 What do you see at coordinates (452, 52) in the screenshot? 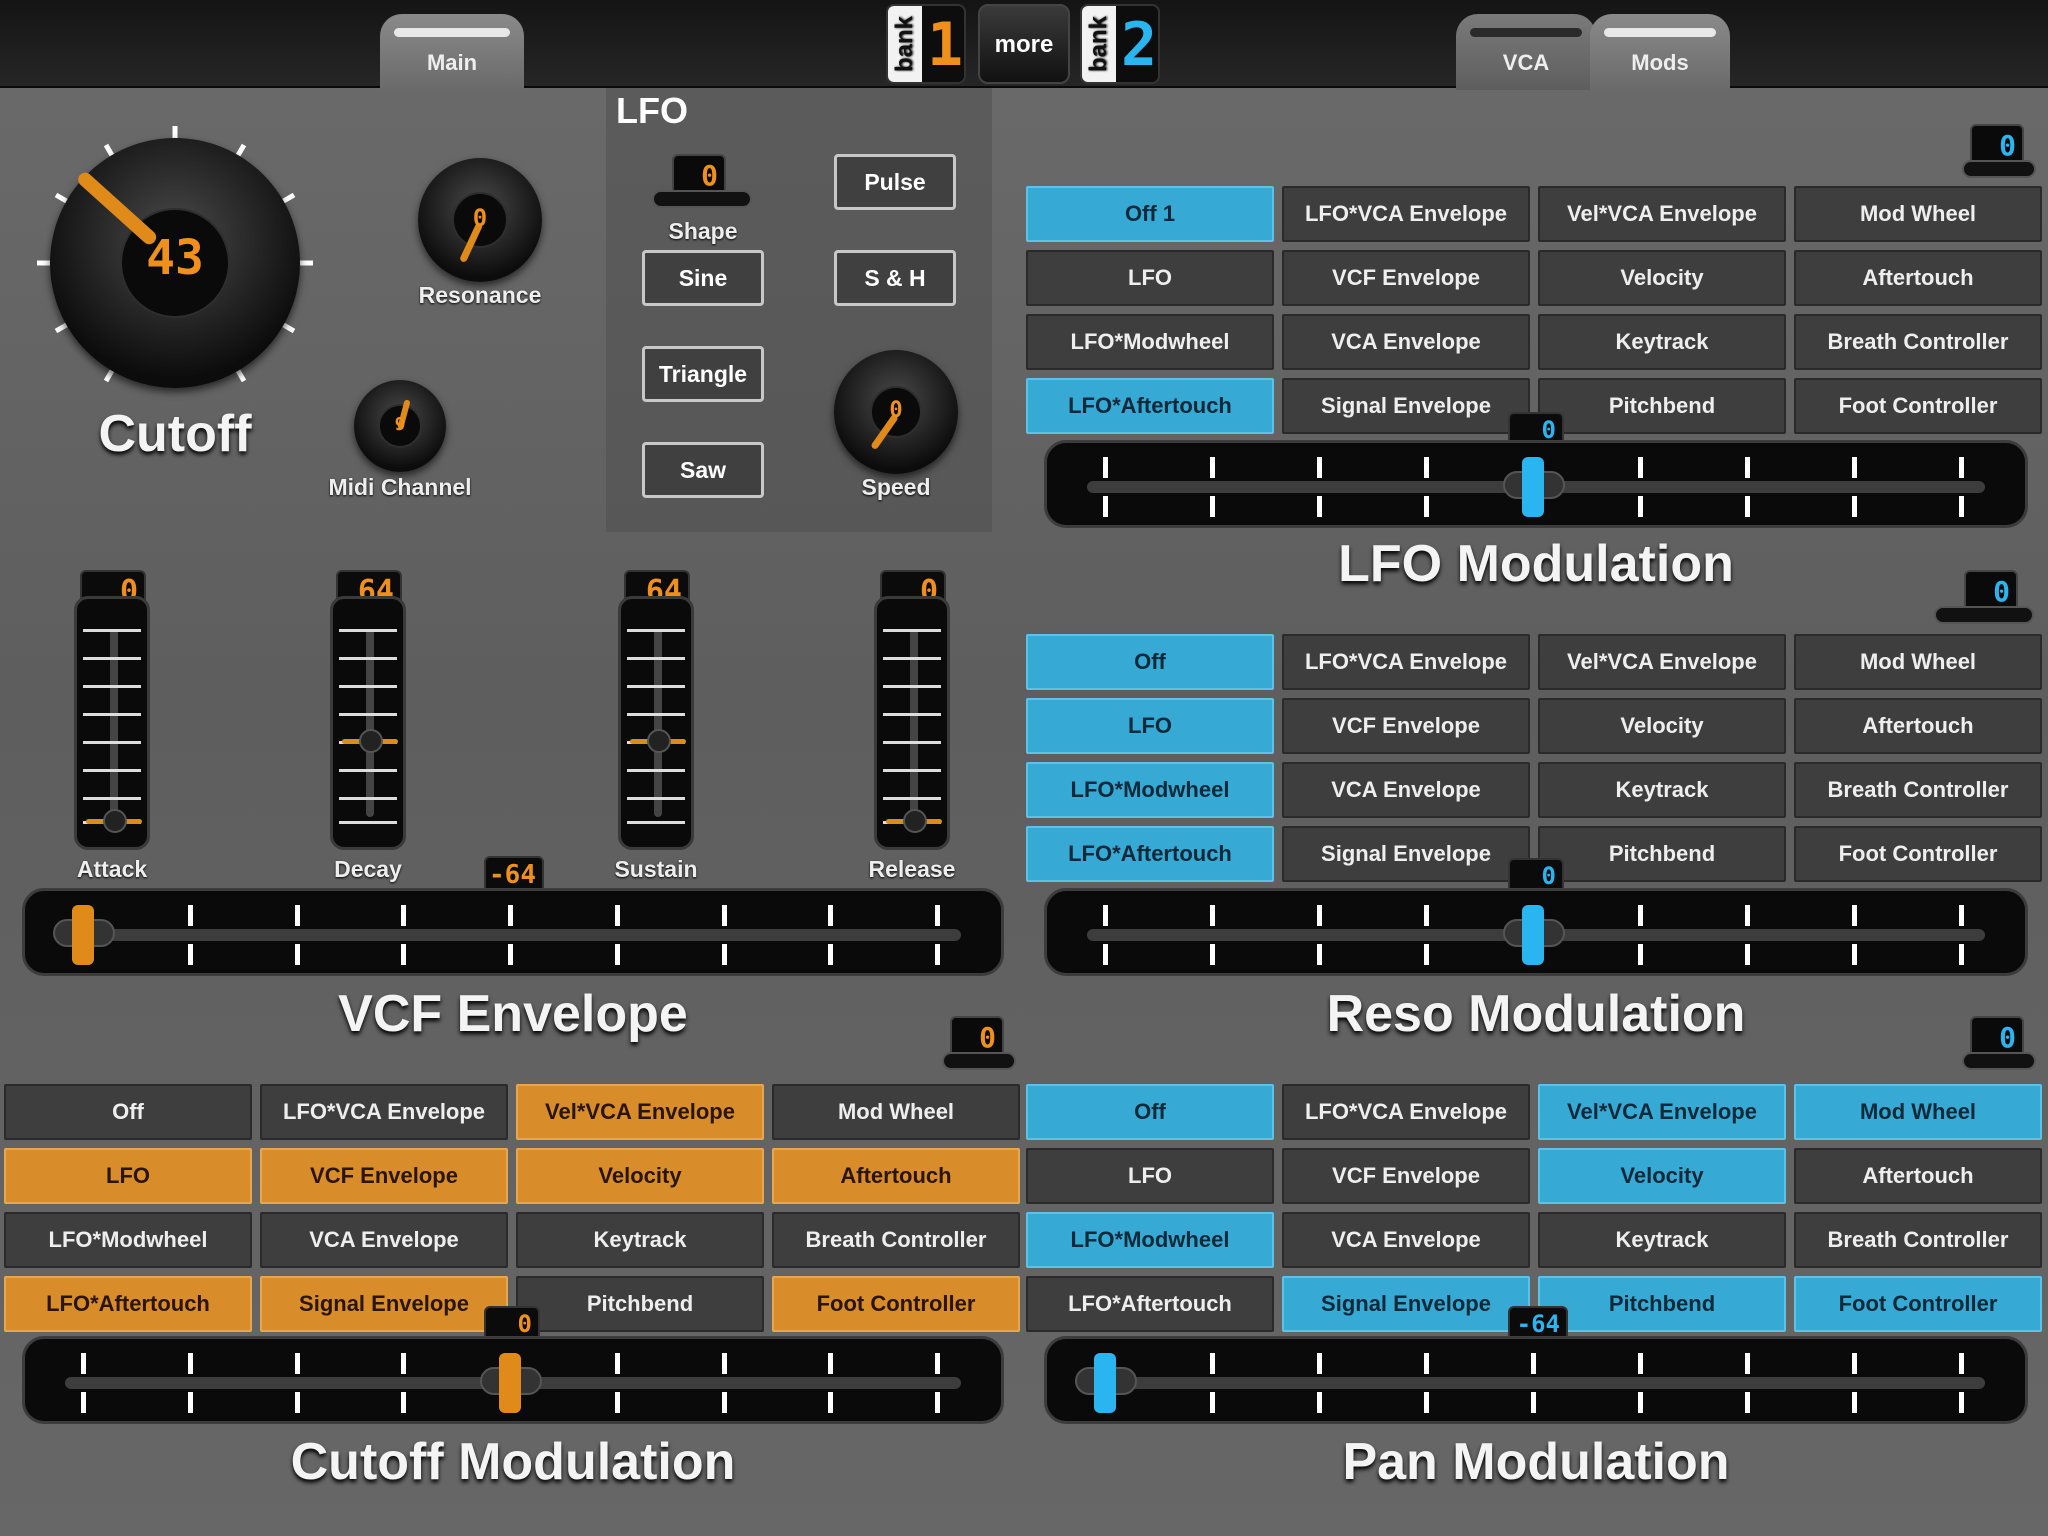
I see `tab-main: Main` at bounding box center [452, 52].